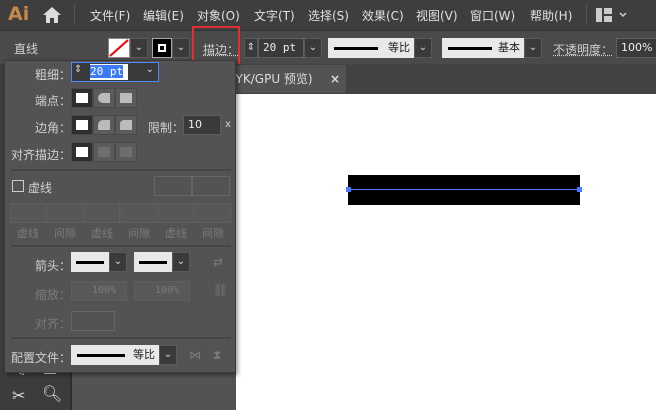 This screenshot has height=410, width=656. I want to click on profile-label: 配置文件：, so click(41, 358).